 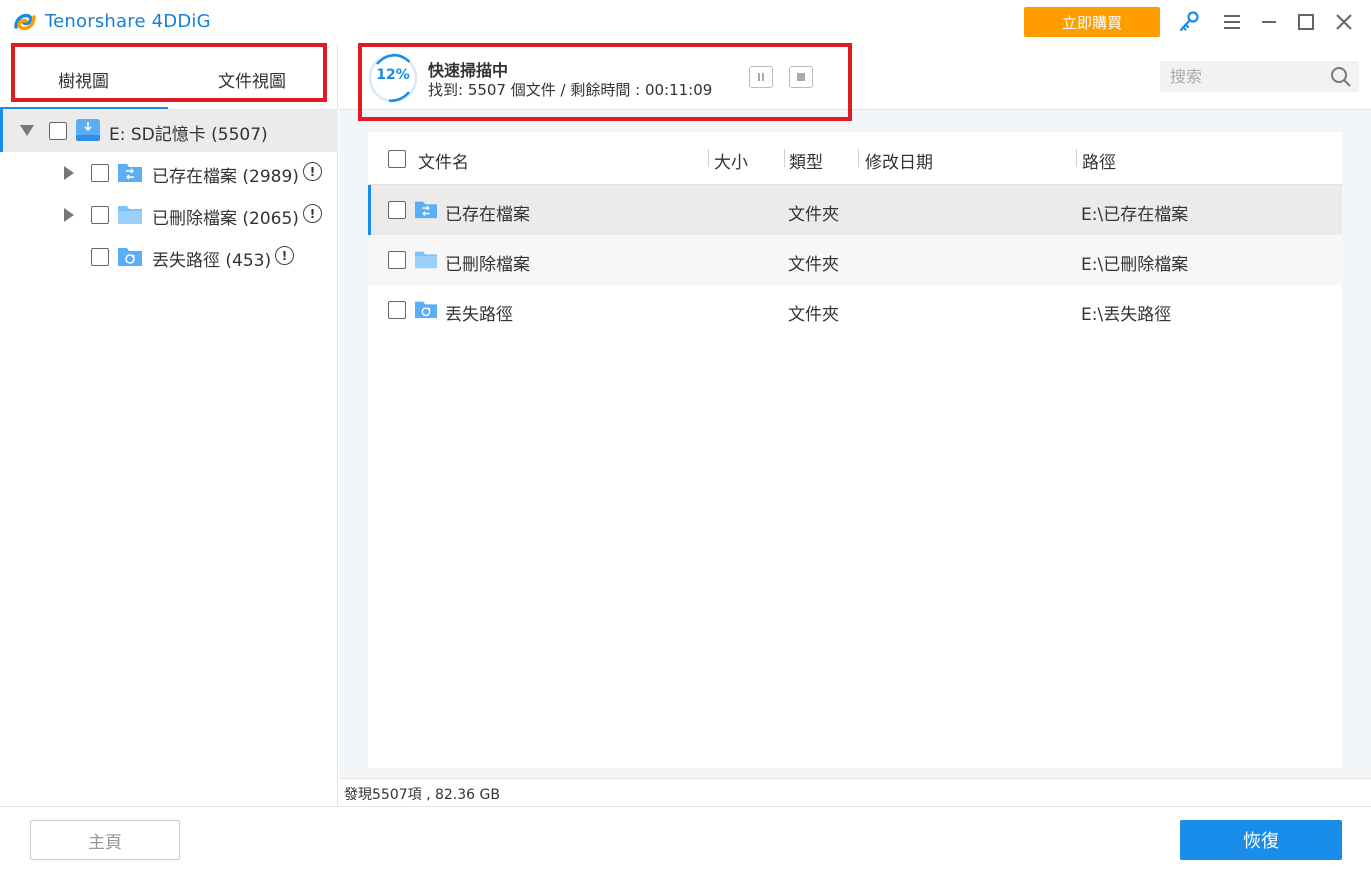 What do you see at coordinates (1092, 22) in the screenshot?
I see `buy-now-button: 立即購買` at bounding box center [1092, 22].